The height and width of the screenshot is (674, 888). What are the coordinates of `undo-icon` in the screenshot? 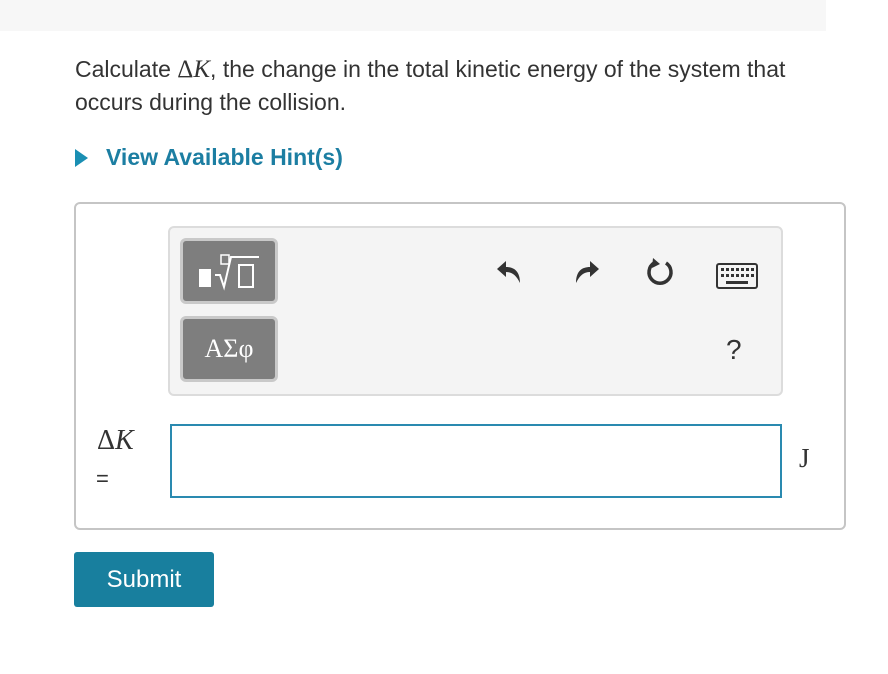 It's located at (510, 273).